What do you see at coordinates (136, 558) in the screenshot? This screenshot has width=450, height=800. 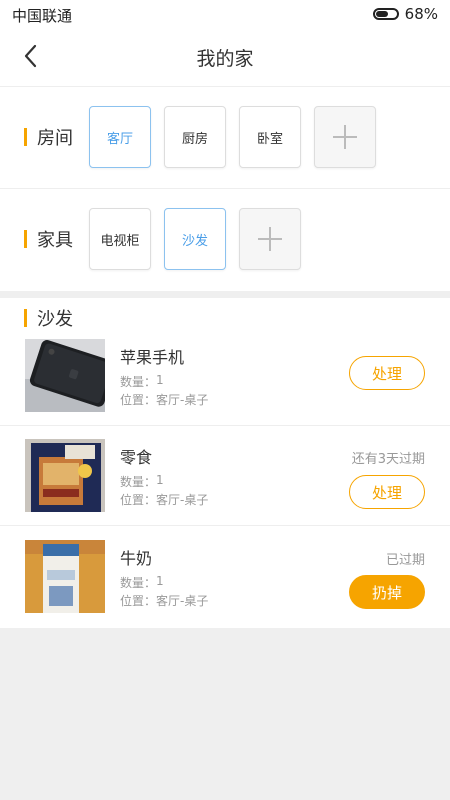 I see `item-name: 牛奶` at bounding box center [136, 558].